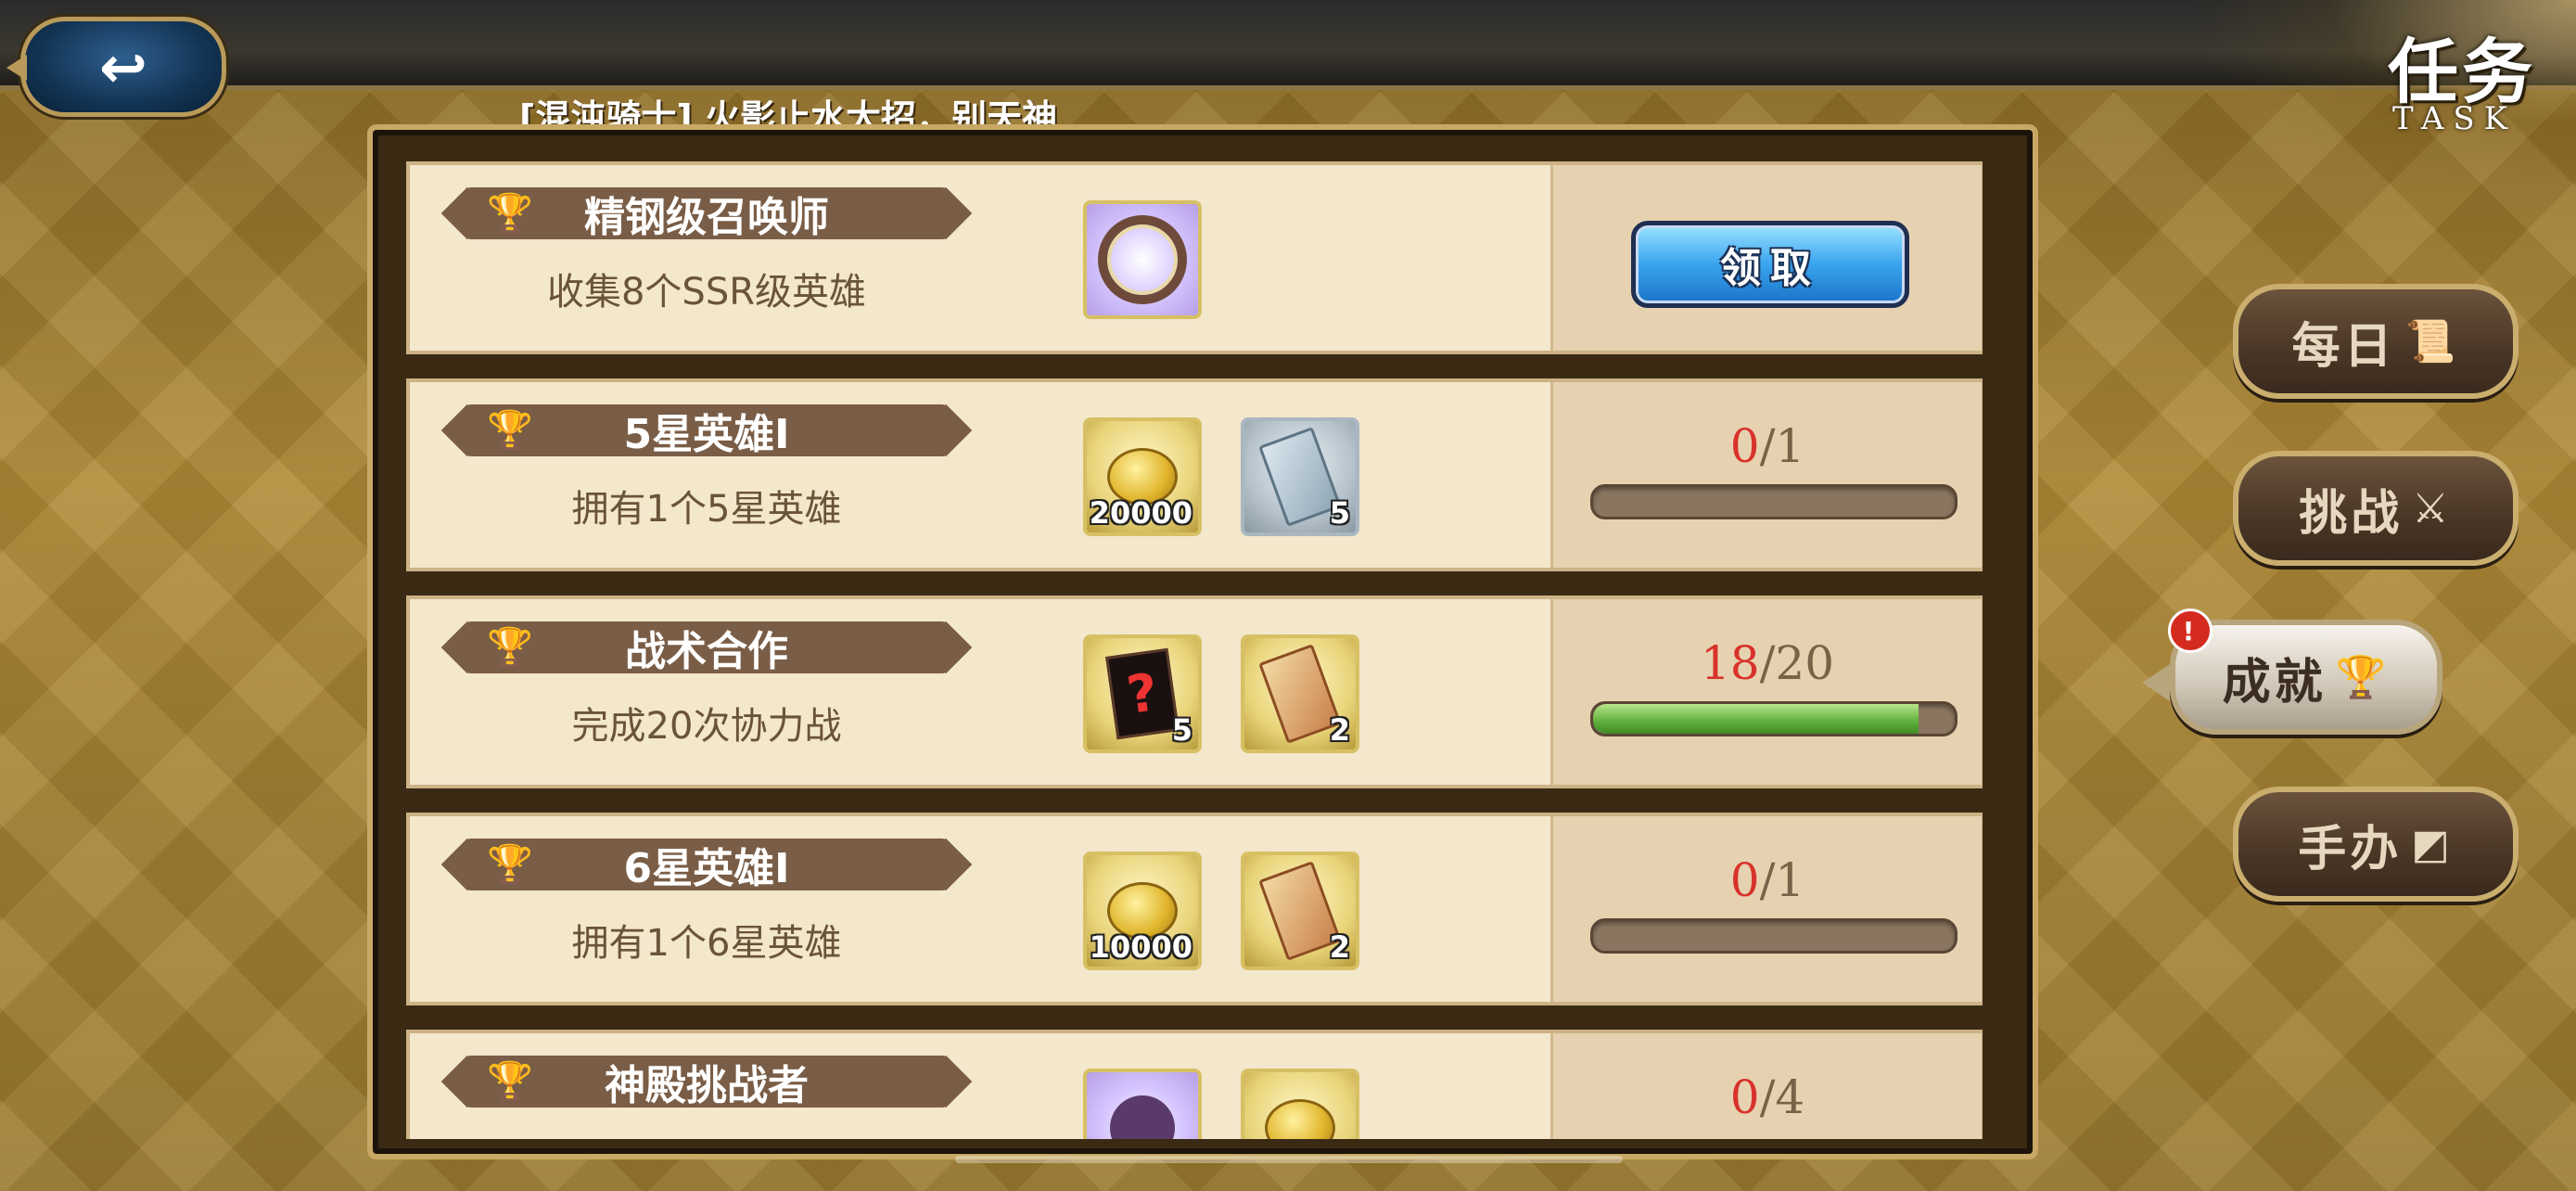 This screenshot has width=2576, height=1191. I want to click on cube-icon: ◩, so click(2433, 844).